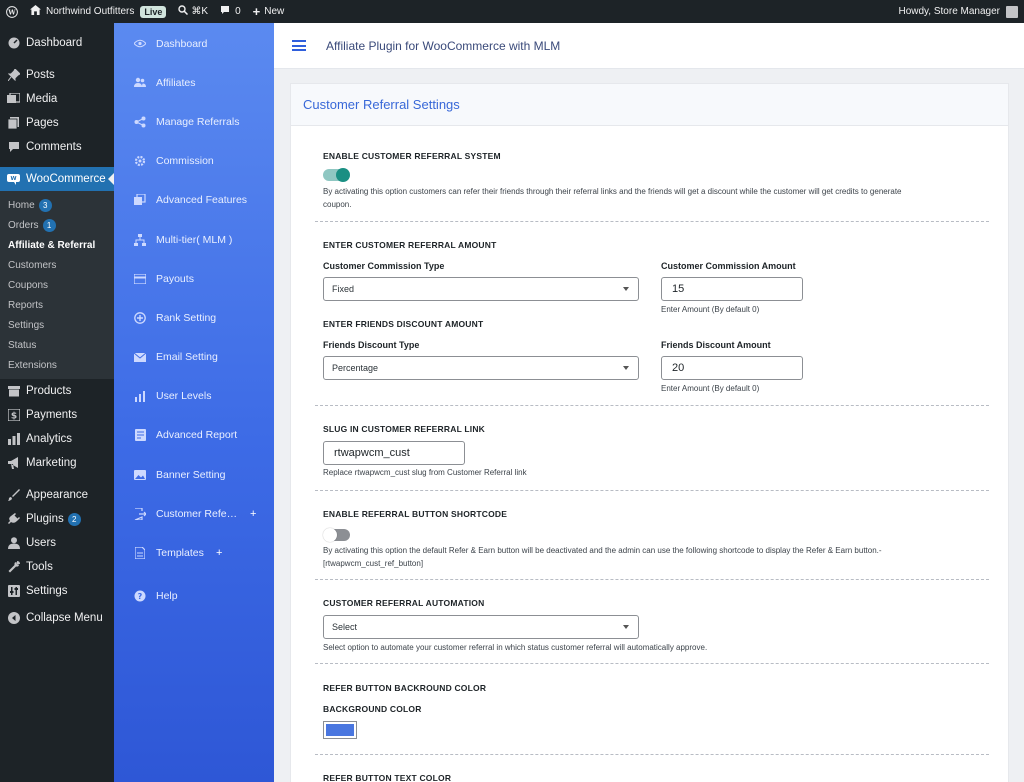 The height and width of the screenshot is (782, 1024). Describe the element at coordinates (732, 368) in the screenshot. I see `discount-amount-input: 20` at that location.